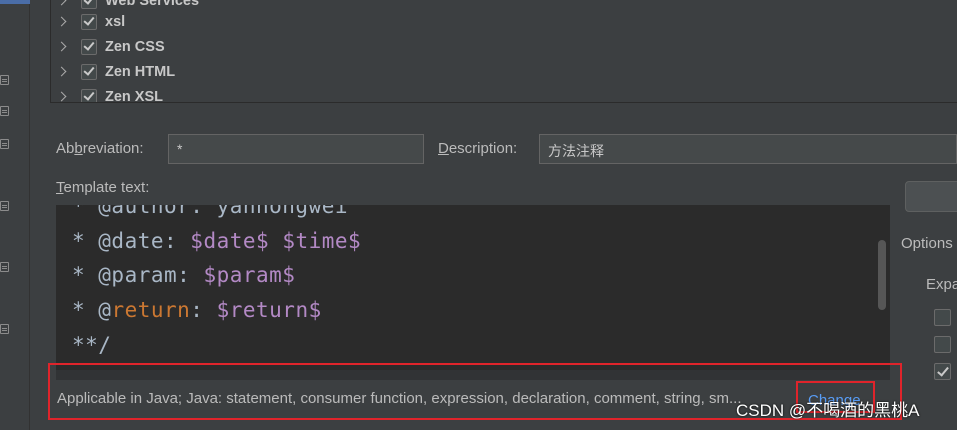  I want to click on expand-with-label: Expa, so click(941, 284).